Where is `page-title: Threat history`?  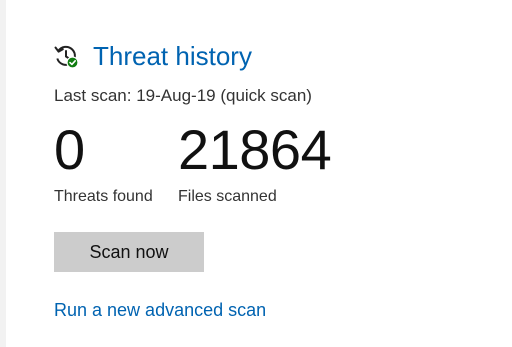 page-title: Threat history is located at coordinates (172, 56).